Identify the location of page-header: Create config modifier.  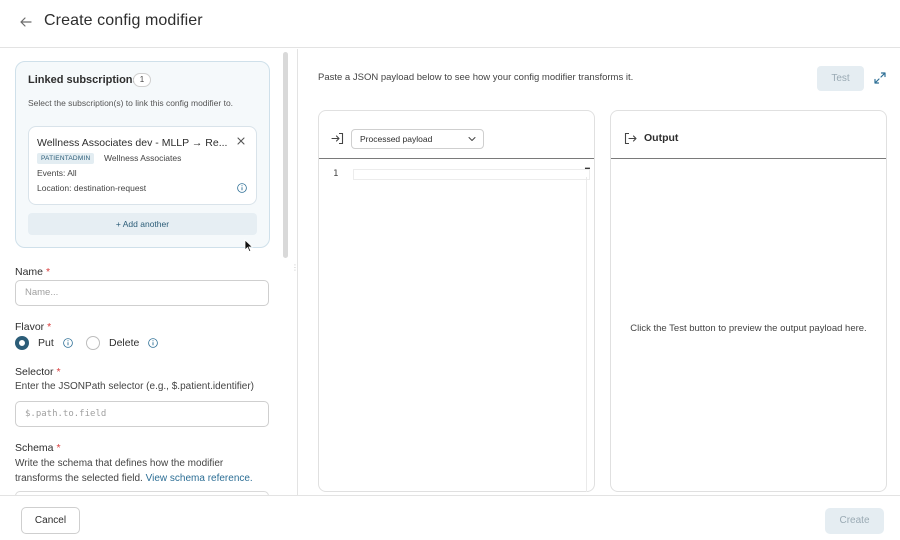
(450, 24).